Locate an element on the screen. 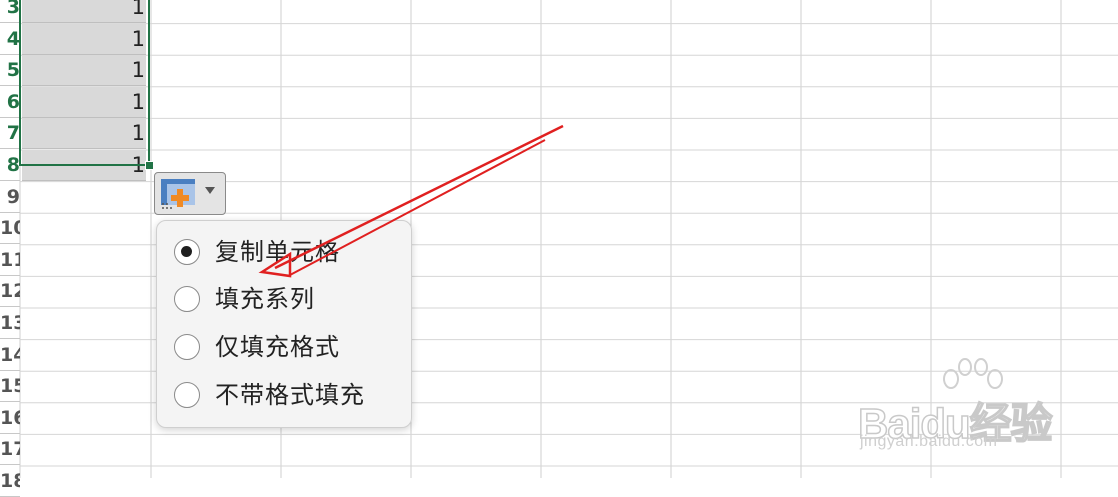  radio-fill-formatting-only is located at coordinates (187, 347).